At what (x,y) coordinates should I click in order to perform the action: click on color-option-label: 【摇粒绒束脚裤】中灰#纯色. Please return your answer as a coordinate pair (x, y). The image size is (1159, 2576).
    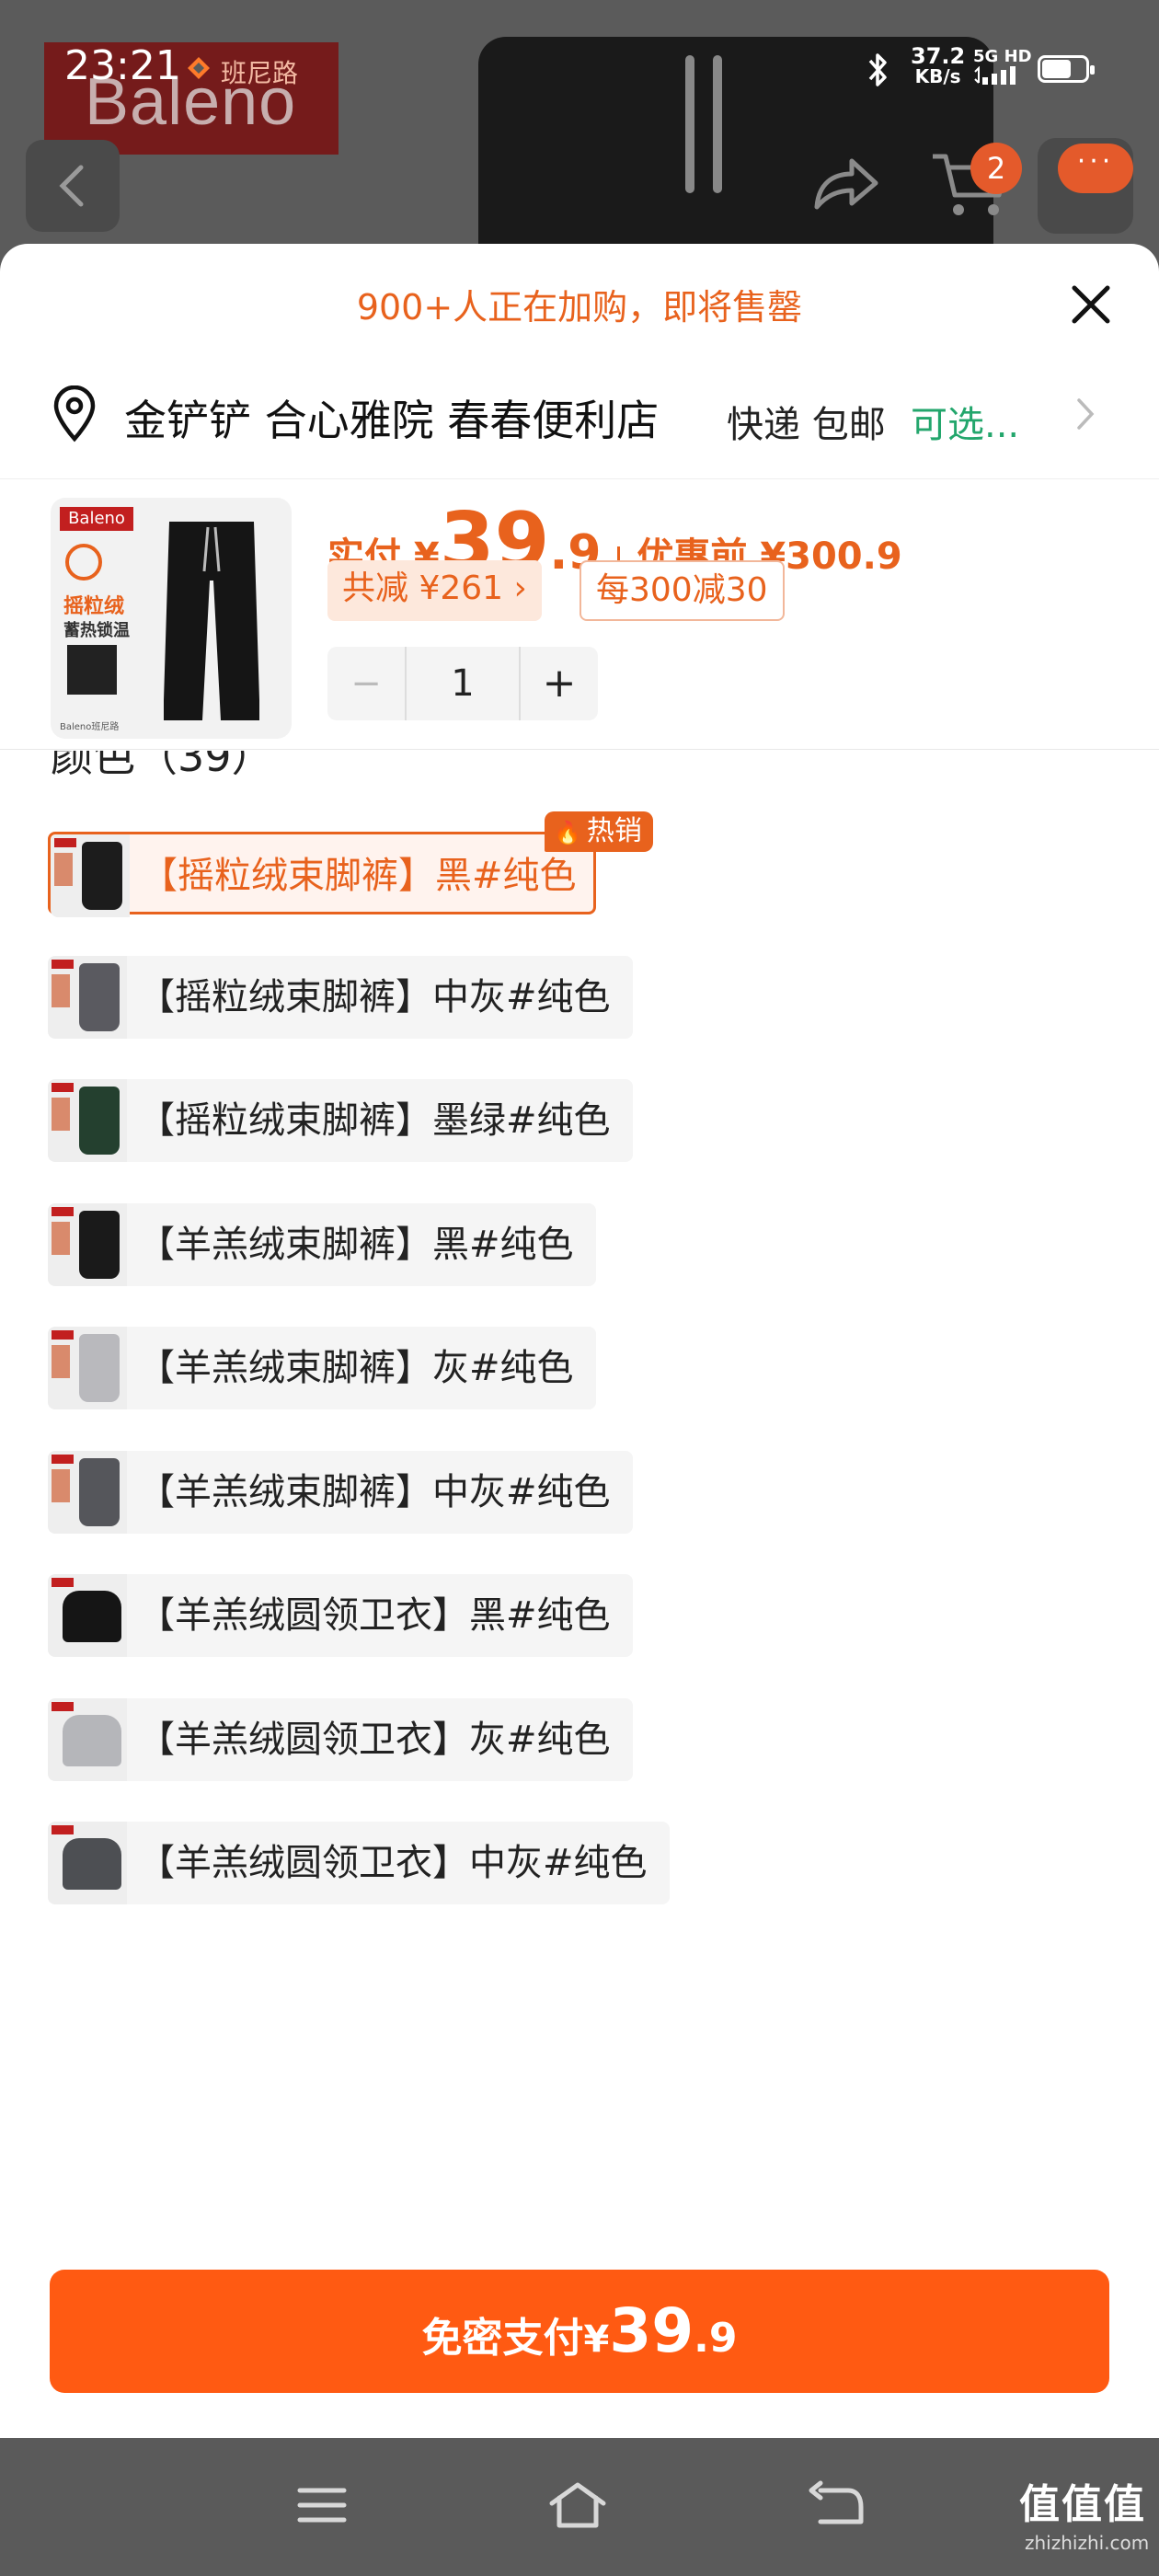
    Looking at the image, I should click on (374, 997).